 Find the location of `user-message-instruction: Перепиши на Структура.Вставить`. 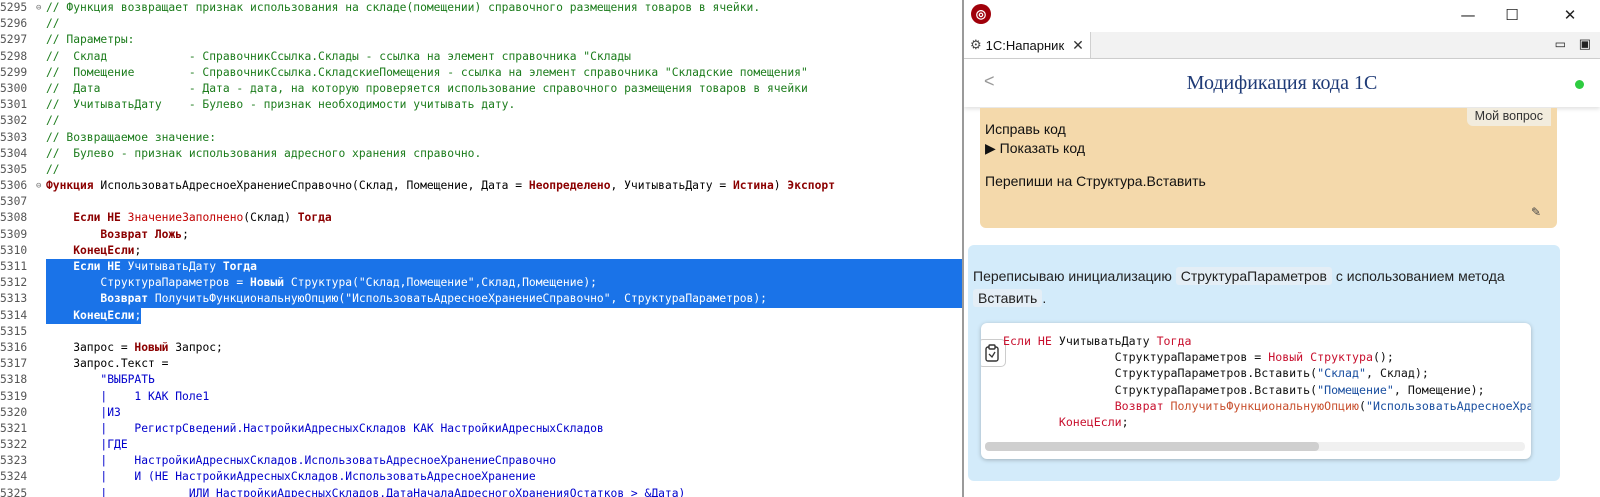

user-message-instruction: Перепиши на Структура.Вставить is located at coordinates (1095, 181).